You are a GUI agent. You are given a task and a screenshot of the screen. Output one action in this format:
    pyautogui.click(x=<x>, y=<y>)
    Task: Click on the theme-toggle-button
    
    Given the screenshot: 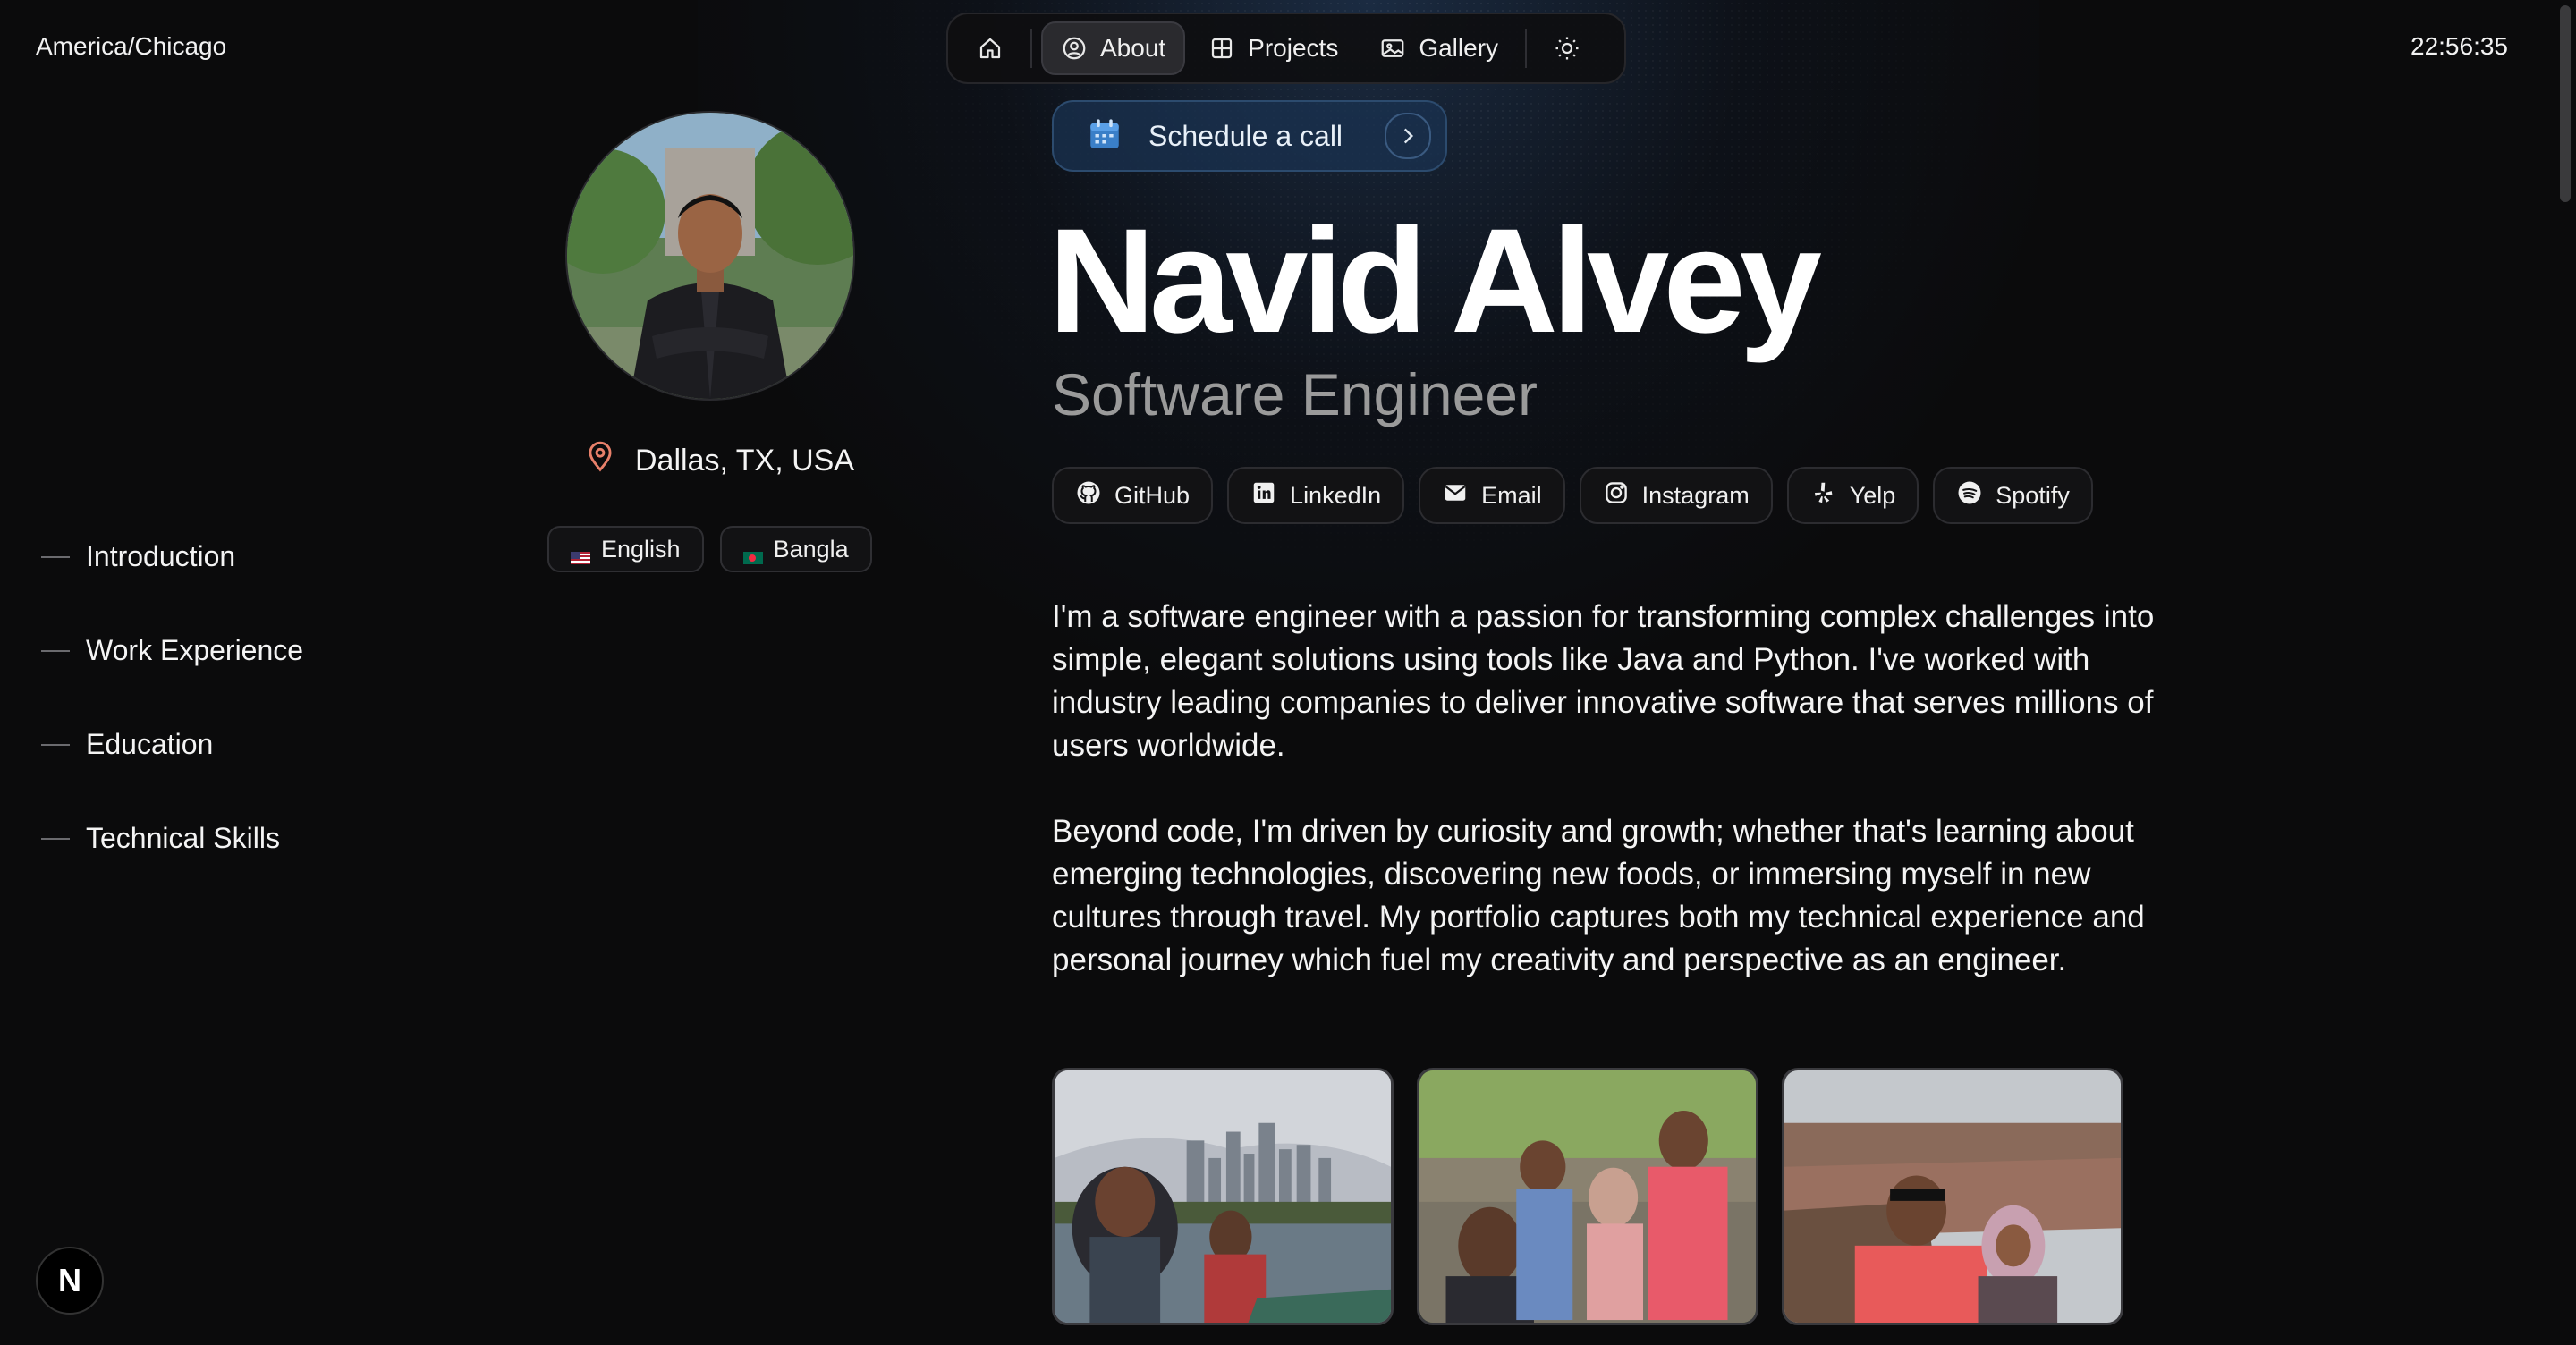 What is the action you would take?
    pyautogui.click(x=1567, y=48)
    